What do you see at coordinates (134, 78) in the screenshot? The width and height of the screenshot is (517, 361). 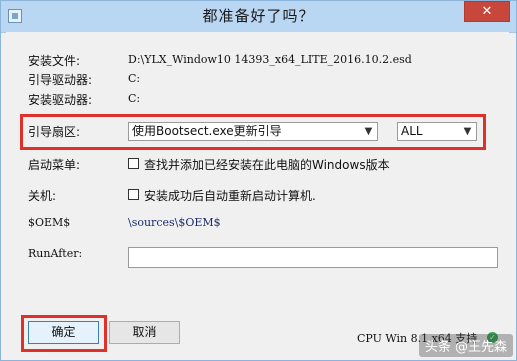 I see `boot-driver-value: C:` at bounding box center [134, 78].